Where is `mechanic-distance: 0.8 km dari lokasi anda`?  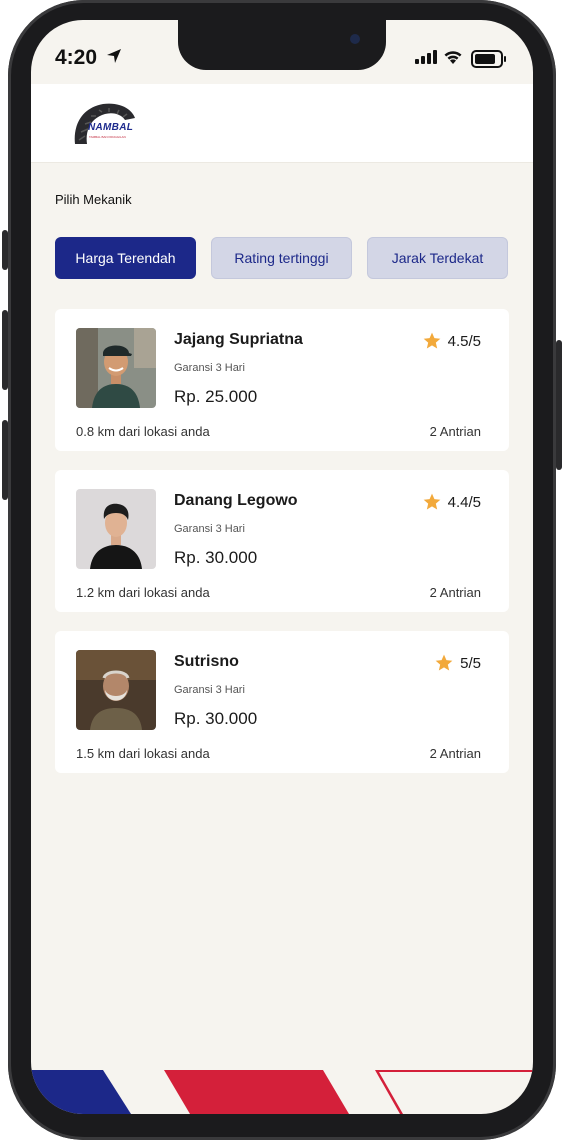
mechanic-distance: 0.8 km dari lokasi anda is located at coordinates (143, 431).